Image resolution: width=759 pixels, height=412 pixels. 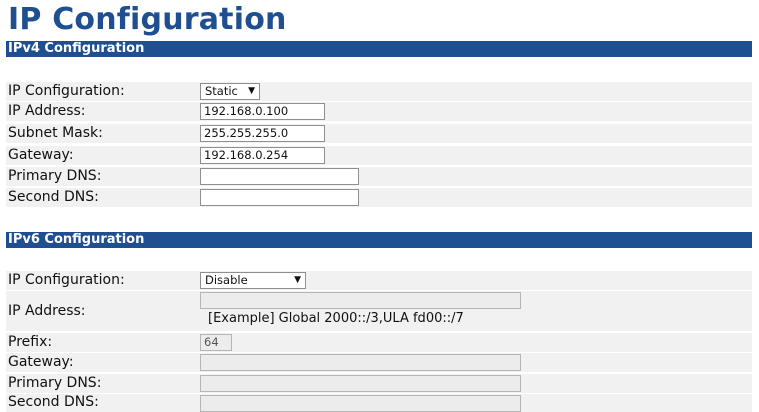 What do you see at coordinates (379, 280) in the screenshot?
I see `ipv6-config-row: IP Configuration: Disable ▼` at bounding box center [379, 280].